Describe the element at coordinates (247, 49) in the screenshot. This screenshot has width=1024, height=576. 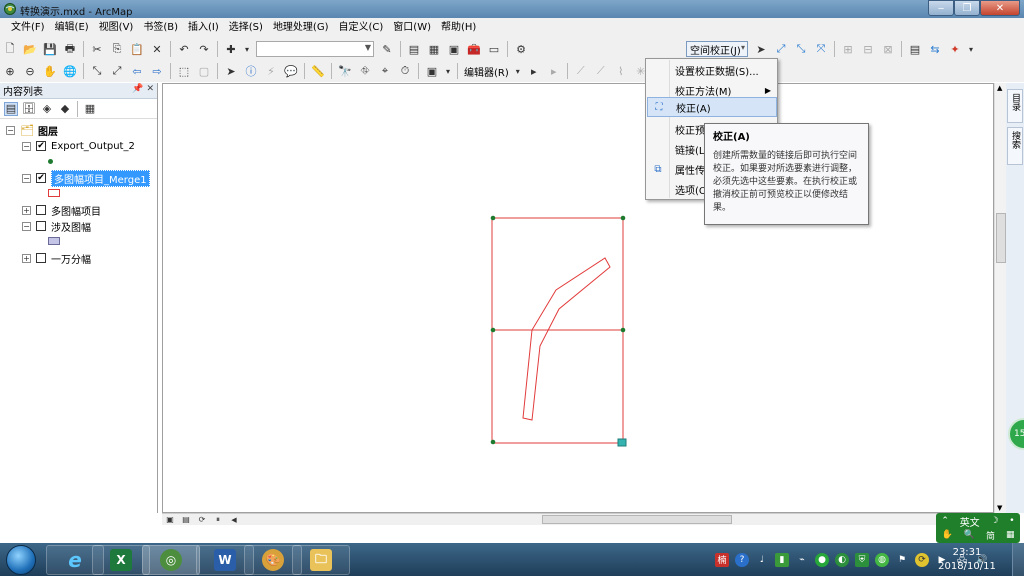
I see `add-data-dropdown-icon: ▾` at that location.